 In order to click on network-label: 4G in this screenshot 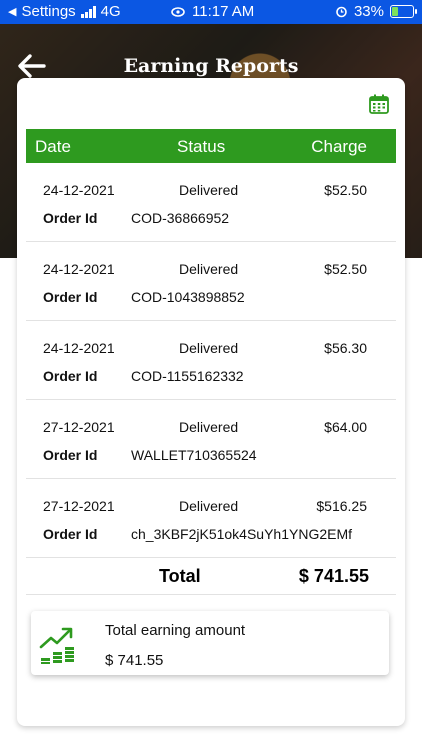, I will do `click(110, 11)`.